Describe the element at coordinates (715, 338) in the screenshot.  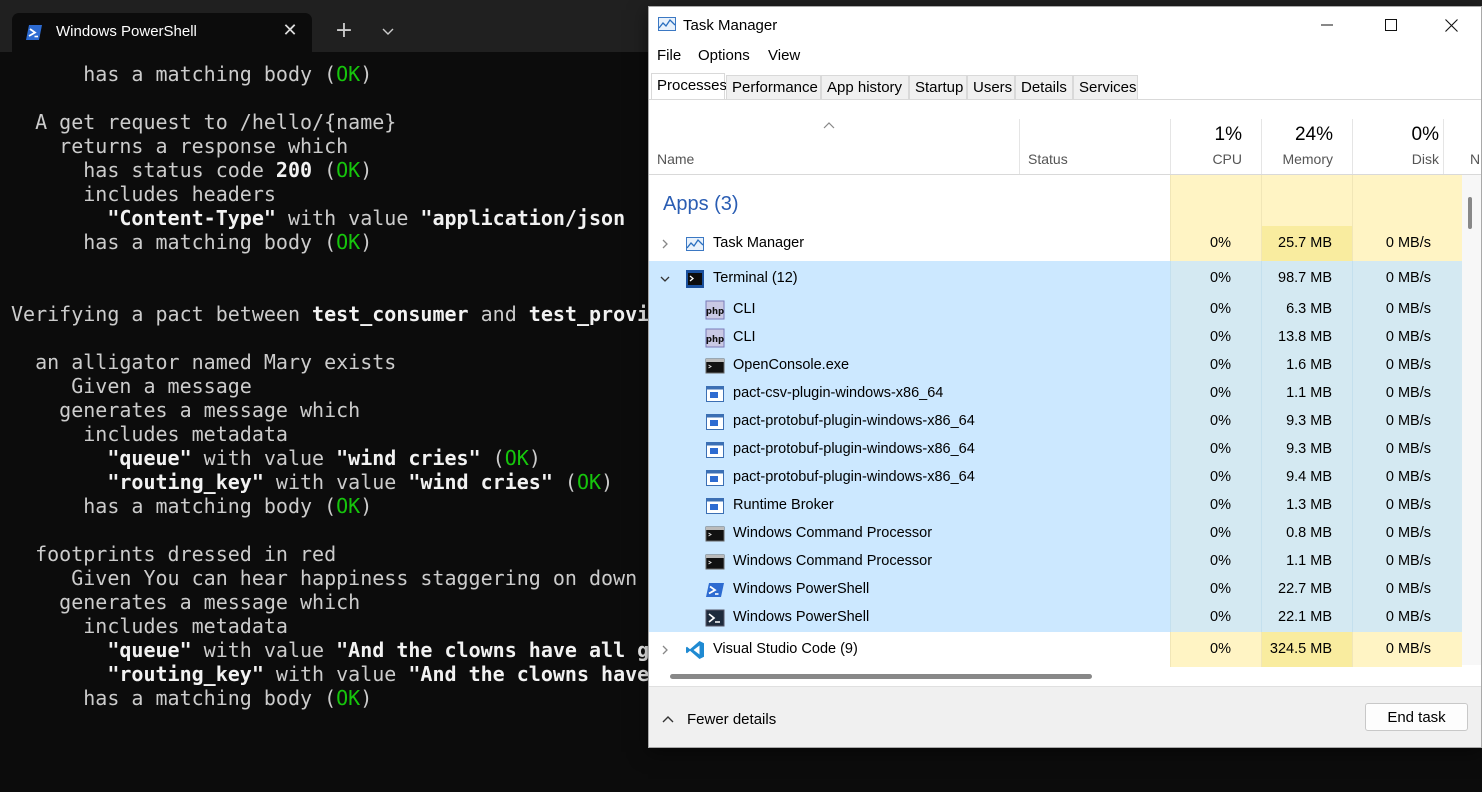
I see `php-icon: php` at that location.